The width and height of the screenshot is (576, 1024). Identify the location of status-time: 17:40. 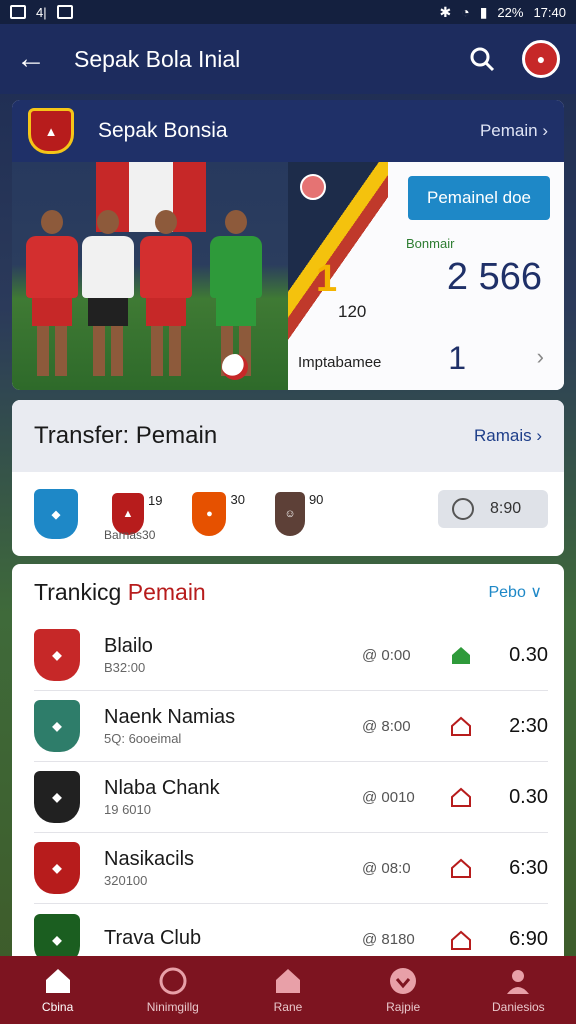
(549, 12).